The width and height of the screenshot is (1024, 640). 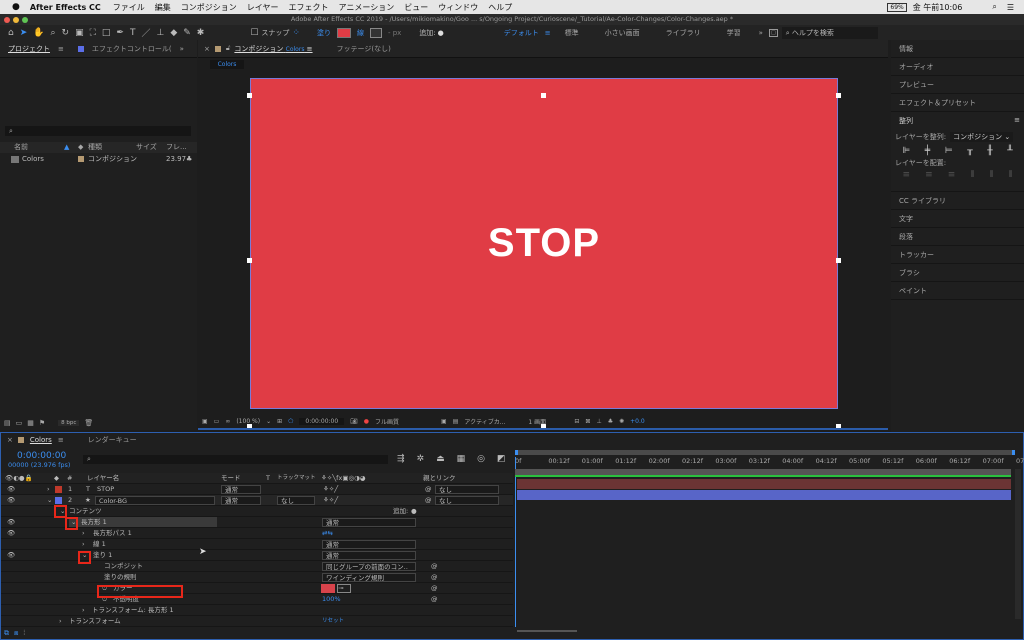 What do you see at coordinates (69, 423) in the screenshot?
I see `bpc-button: 8 bpc` at bounding box center [69, 423].